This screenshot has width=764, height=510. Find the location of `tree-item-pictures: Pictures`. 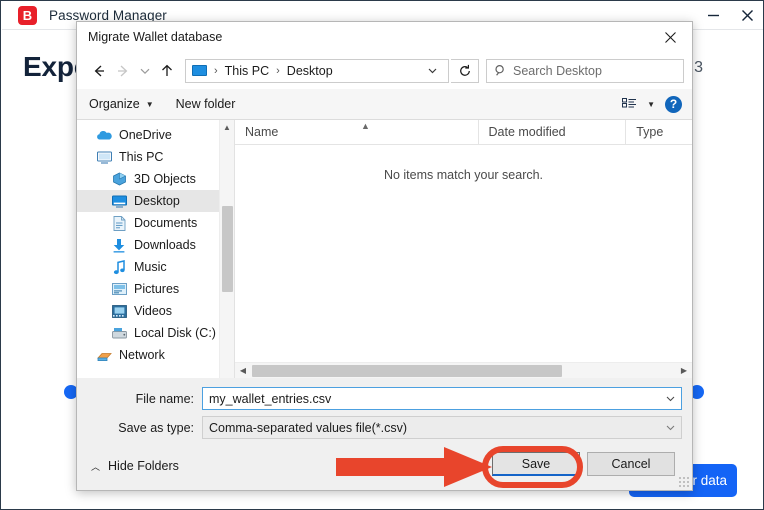

tree-item-pictures: Pictures is located at coordinates (155, 289).